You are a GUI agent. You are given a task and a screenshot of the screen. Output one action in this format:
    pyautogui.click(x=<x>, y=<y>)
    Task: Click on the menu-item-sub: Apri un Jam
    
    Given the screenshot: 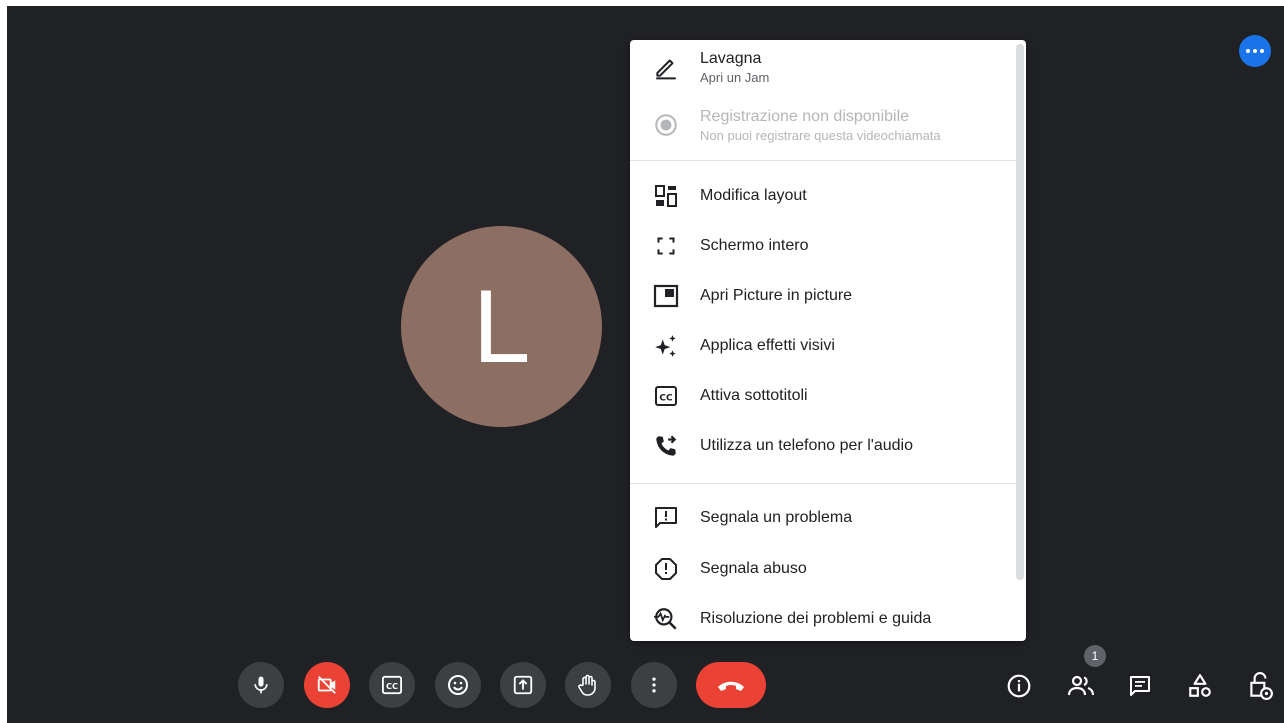 What is the action you would take?
    pyautogui.click(x=735, y=77)
    